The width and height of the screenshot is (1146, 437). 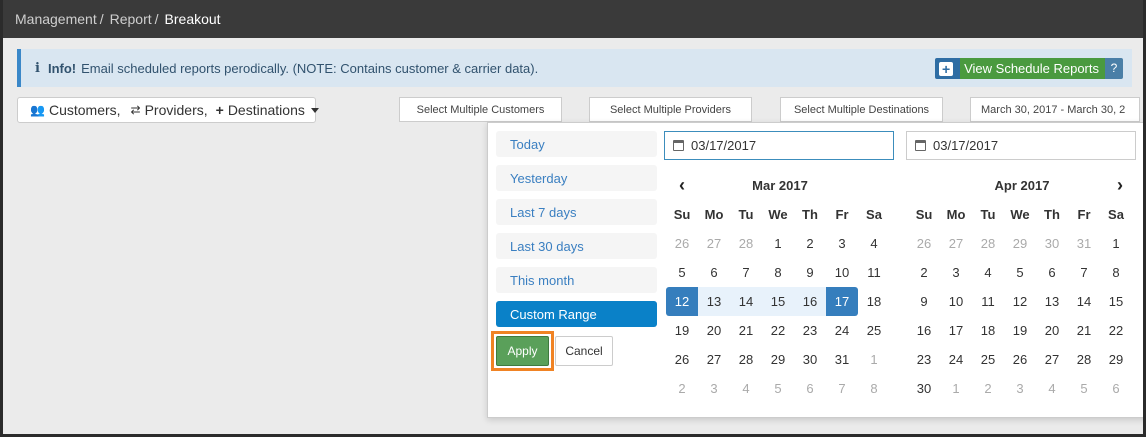 What do you see at coordinates (861, 109) in the screenshot?
I see `select-destinations: Select Multiple Destinations` at bounding box center [861, 109].